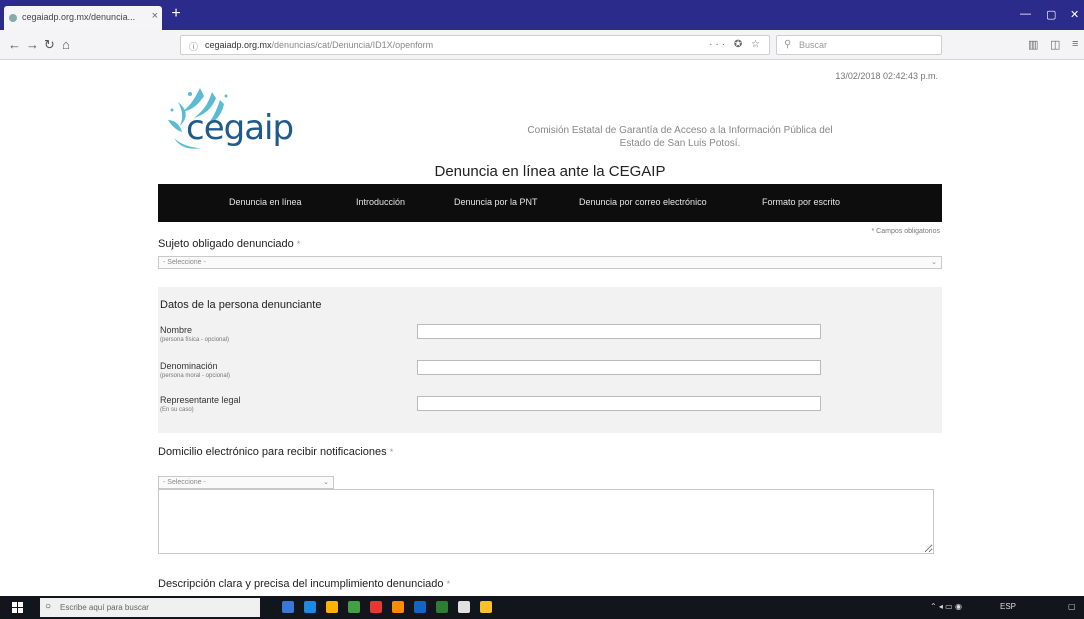 The image size is (1084, 619). Describe the element at coordinates (1055, 44) in the screenshot. I see `sidebar-icon: ◫` at that location.